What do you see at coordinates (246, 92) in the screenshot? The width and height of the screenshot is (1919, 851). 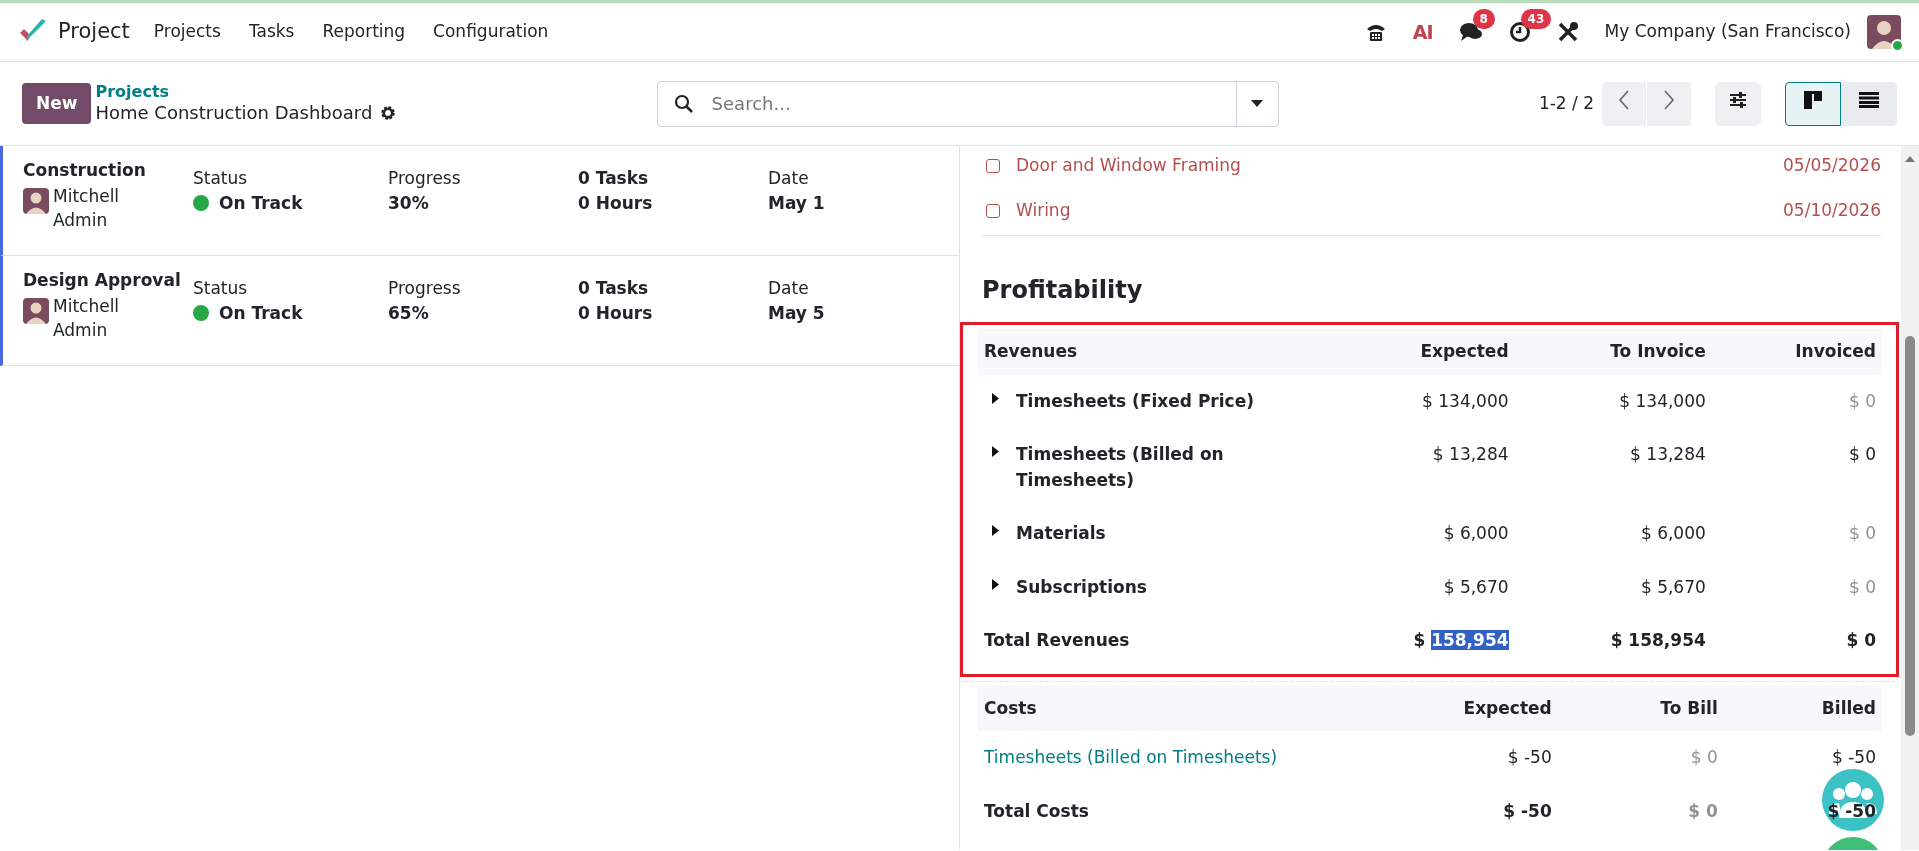 I see `breadcrumb-link: Projects` at bounding box center [246, 92].